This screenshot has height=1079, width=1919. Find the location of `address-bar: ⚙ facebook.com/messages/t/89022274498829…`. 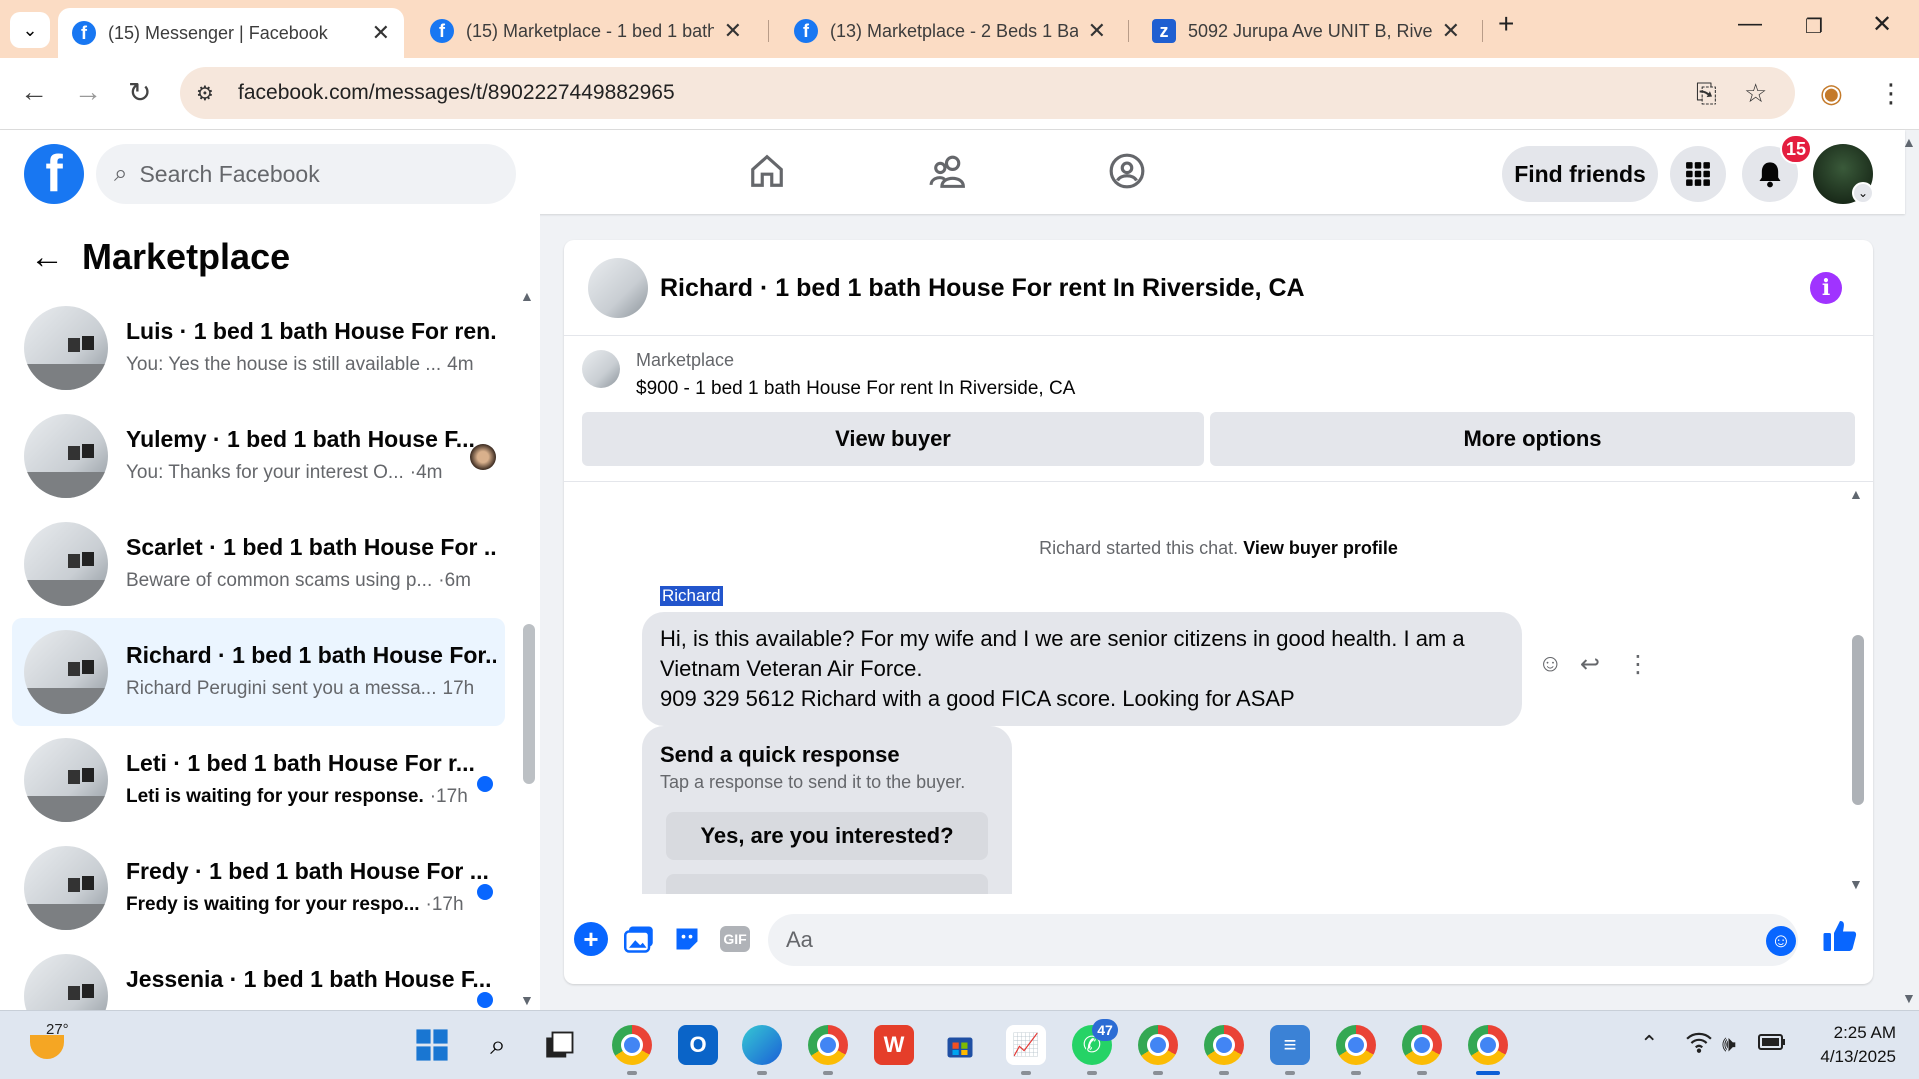

address-bar: ⚙ facebook.com/messages/t/89022274498829… is located at coordinates (987, 93).